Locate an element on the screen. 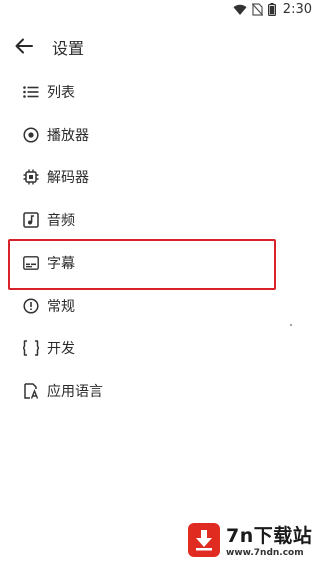  developer-icon is located at coordinates (31, 348).